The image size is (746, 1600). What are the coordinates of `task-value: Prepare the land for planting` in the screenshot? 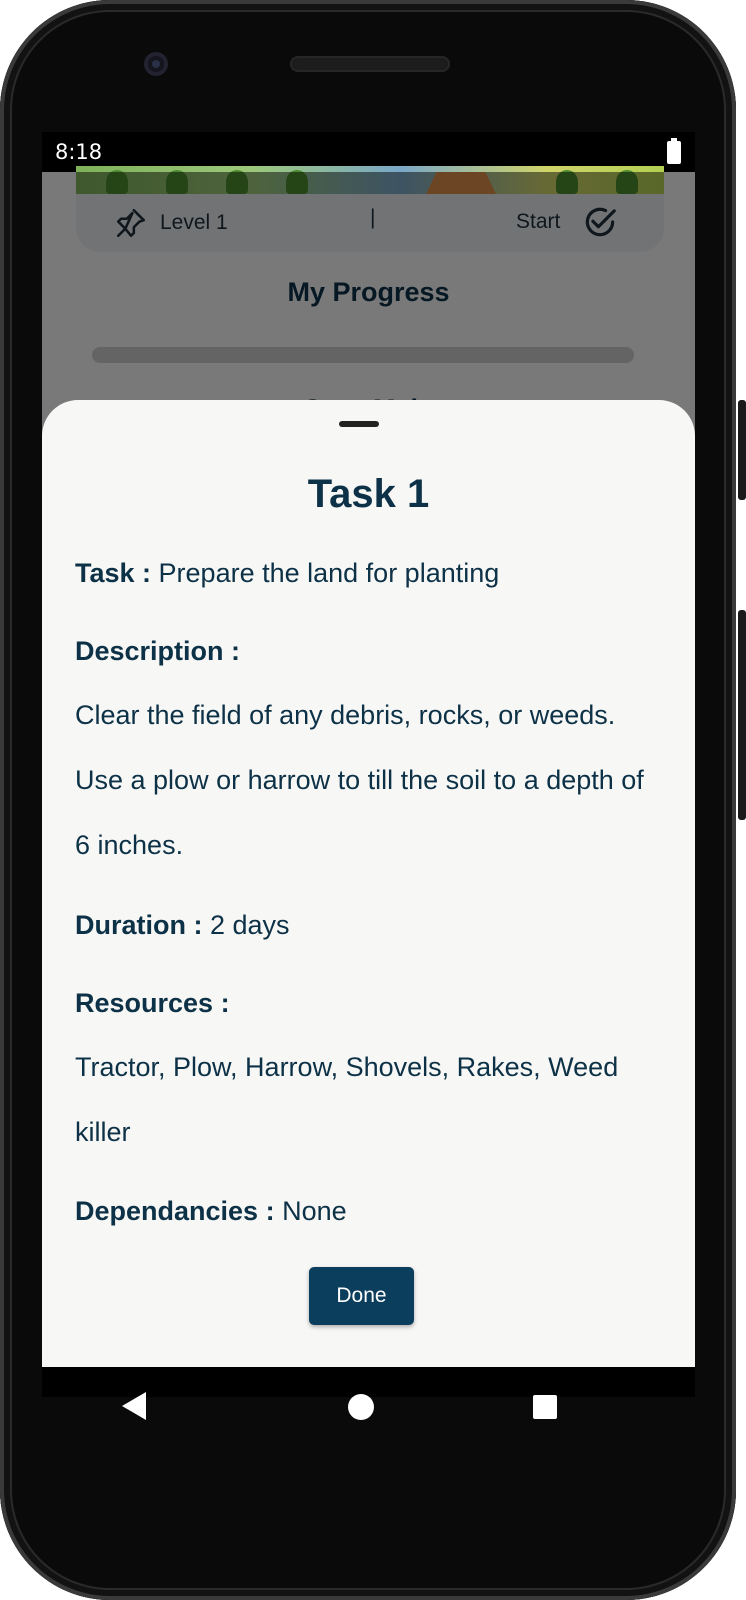 It's located at (325, 573).